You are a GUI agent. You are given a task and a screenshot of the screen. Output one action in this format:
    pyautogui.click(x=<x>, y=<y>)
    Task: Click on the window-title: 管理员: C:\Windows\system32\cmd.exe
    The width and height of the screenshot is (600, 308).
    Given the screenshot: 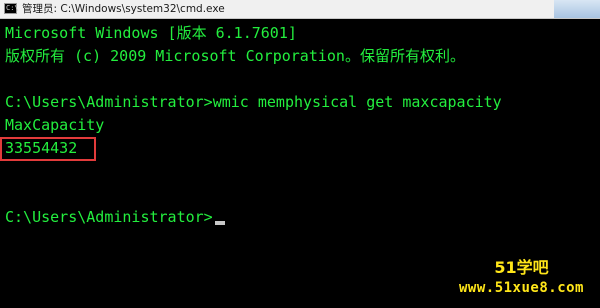 What is the action you would take?
    pyautogui.click(x=123, y=9)
    